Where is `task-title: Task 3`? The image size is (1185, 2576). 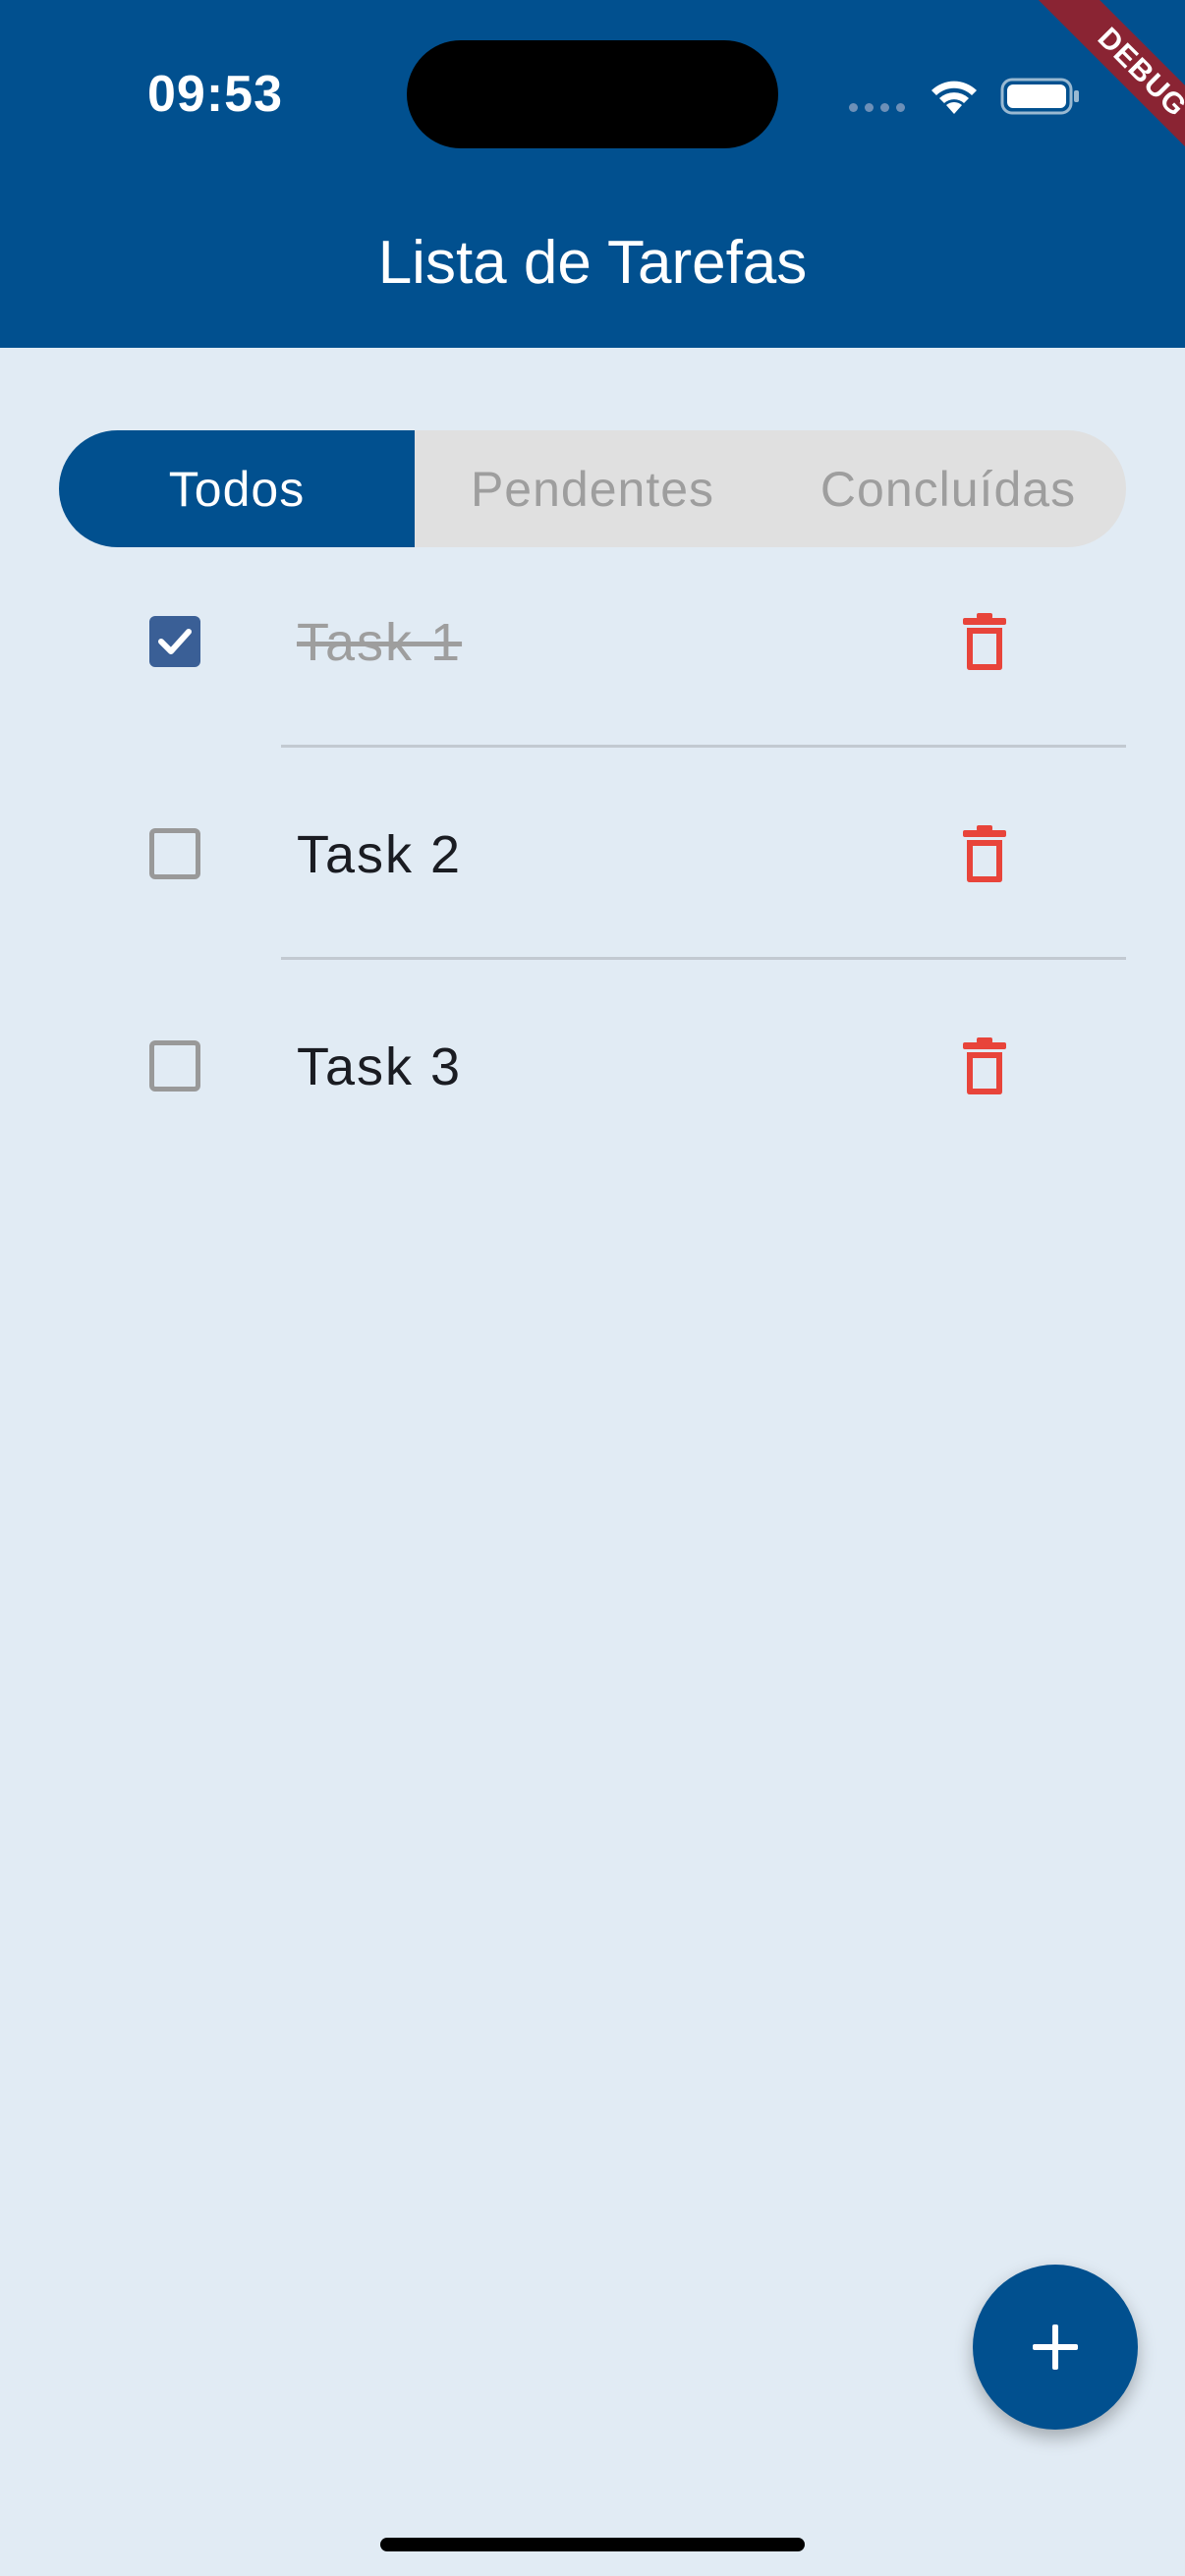
task-title: Task 3 is located at coordinates (380, 1066).